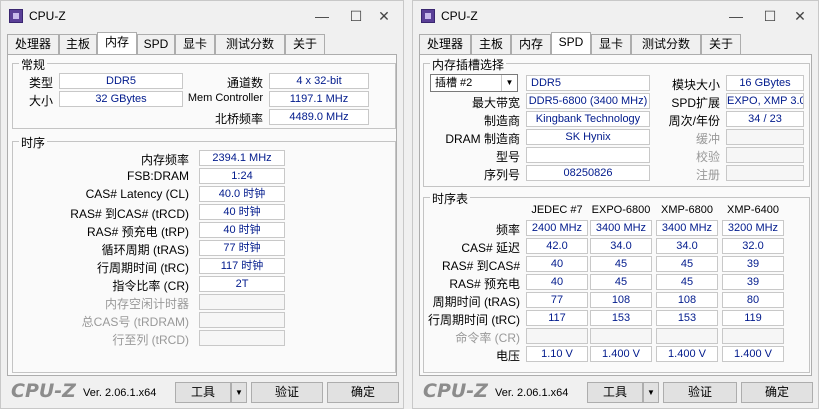  What do you see at coordinates (146, 304) in the screenshot?
I see `timing-label: 内存空闲计时器` at bounding box center [146, 304].